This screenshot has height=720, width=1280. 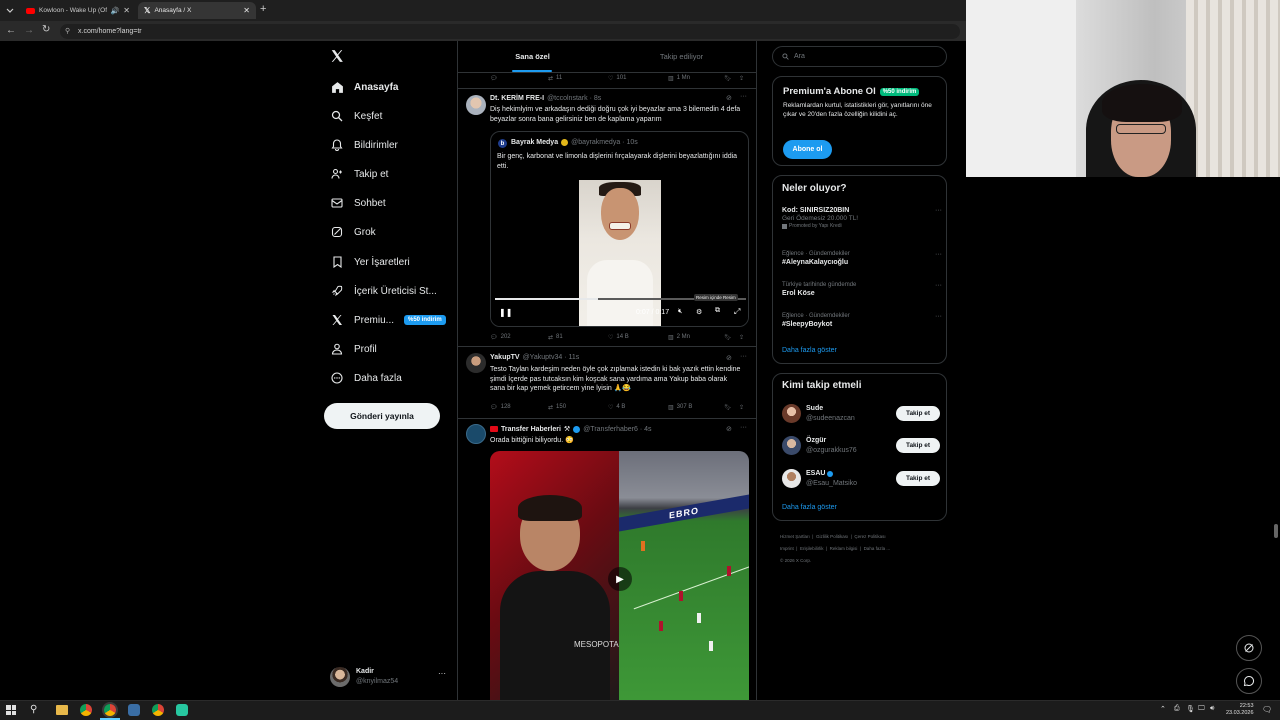 I want to click on fullscreen-icon: ⤢, so click(x=737, y=312).